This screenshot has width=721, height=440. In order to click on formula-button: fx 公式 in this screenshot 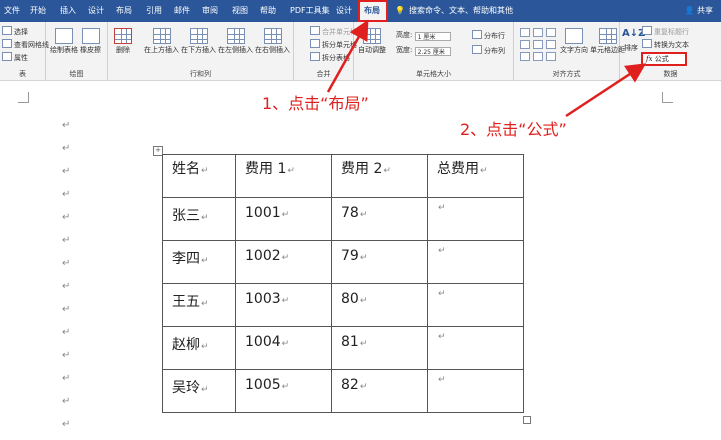, I will do `click(664, 59)`.